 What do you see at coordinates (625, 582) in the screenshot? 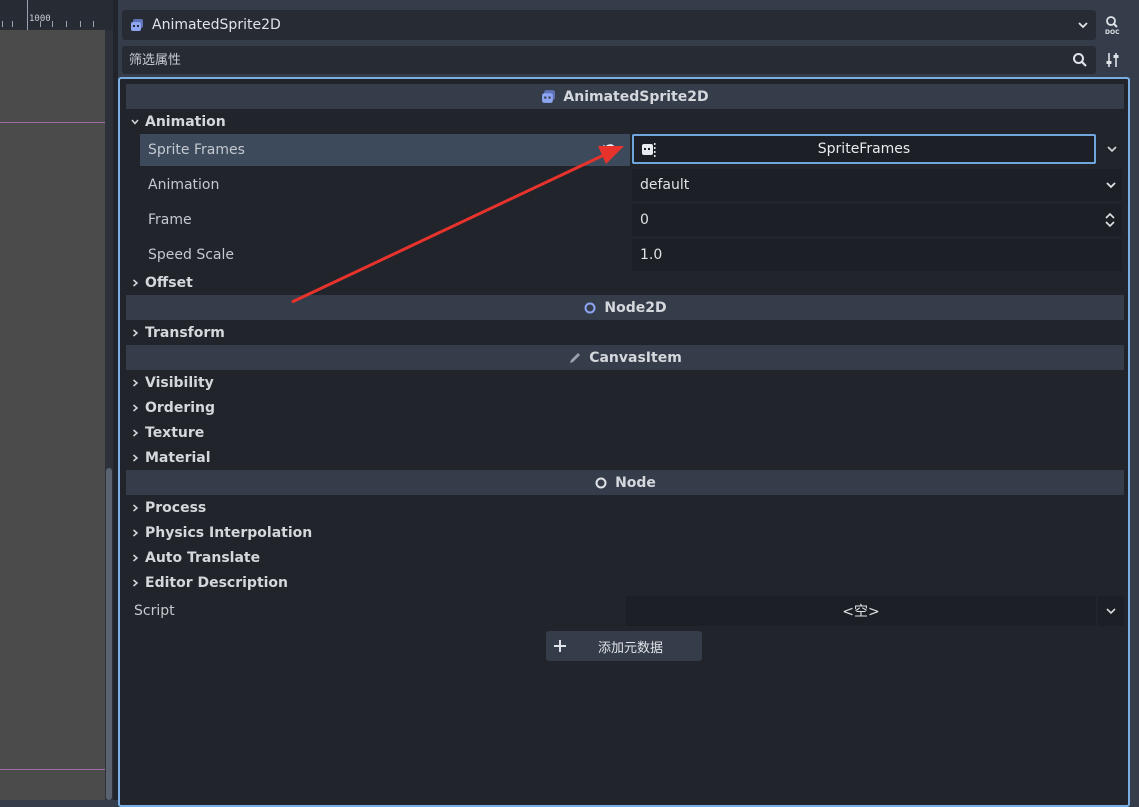
I see `group-editor-description: Editor Description` at bounding box center [625, 582].